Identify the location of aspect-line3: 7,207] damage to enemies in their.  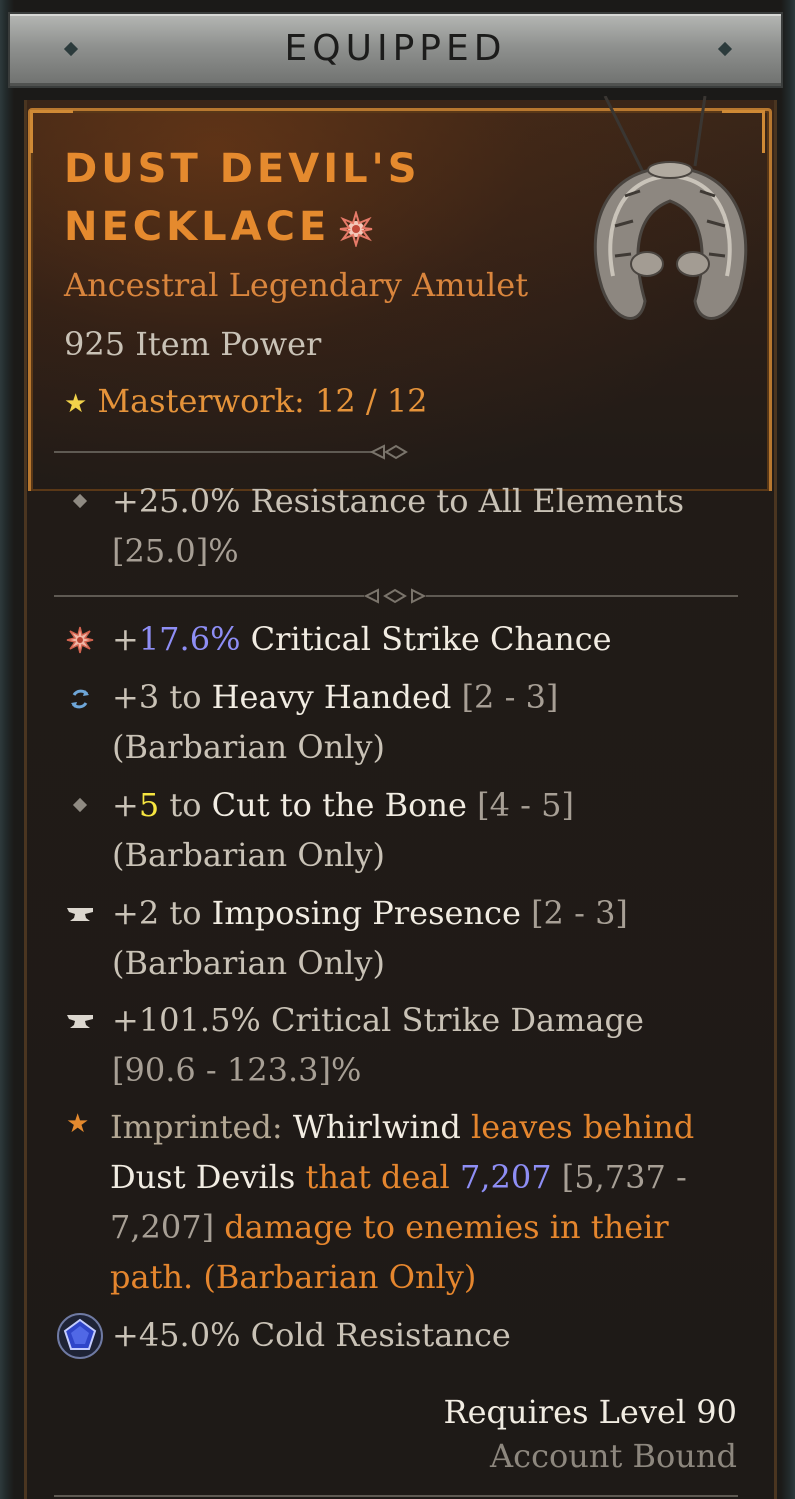
(420, 1227).